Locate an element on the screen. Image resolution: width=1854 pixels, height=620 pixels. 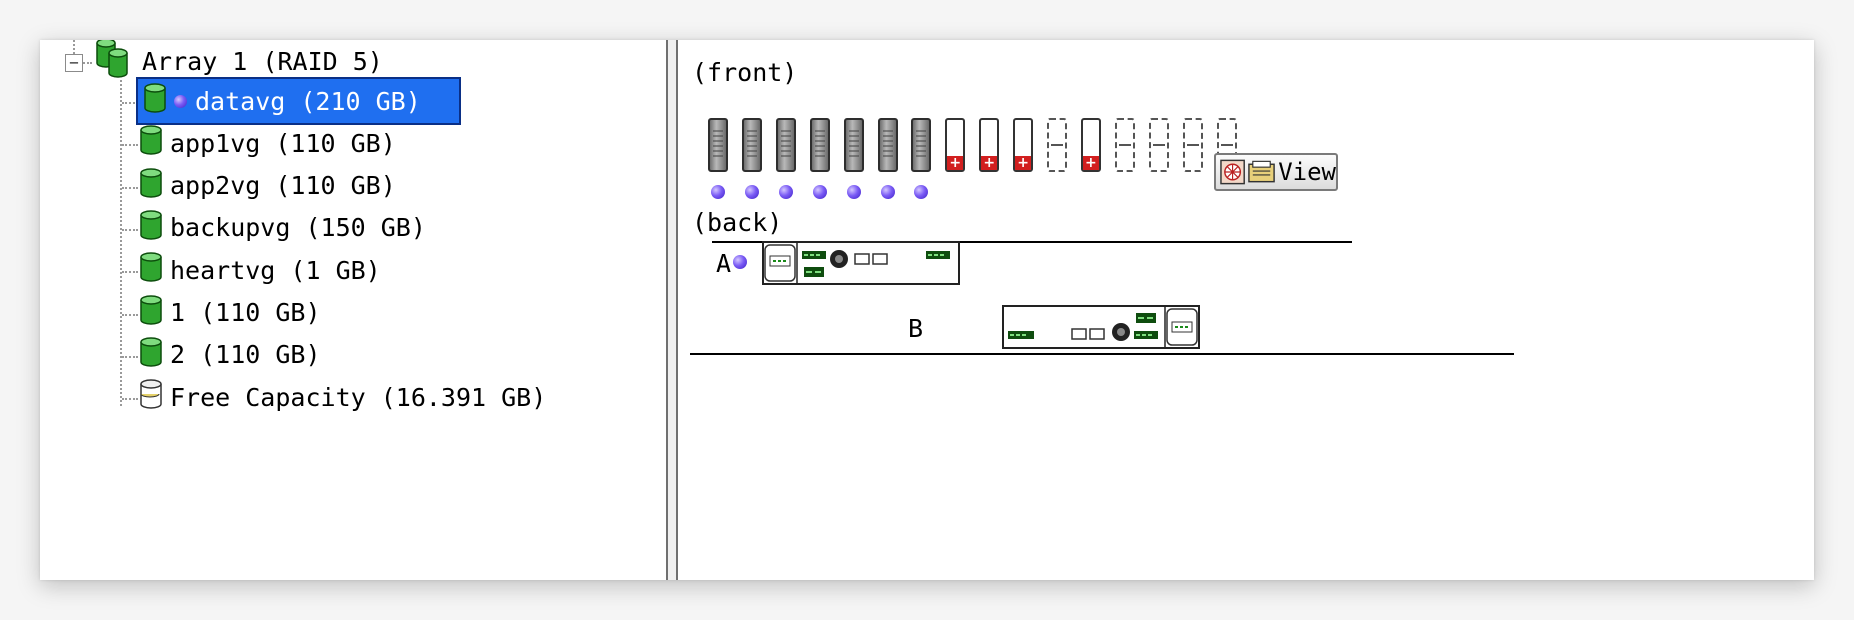
collapse-toggle-icon: − is located at coordinates (74, 63).